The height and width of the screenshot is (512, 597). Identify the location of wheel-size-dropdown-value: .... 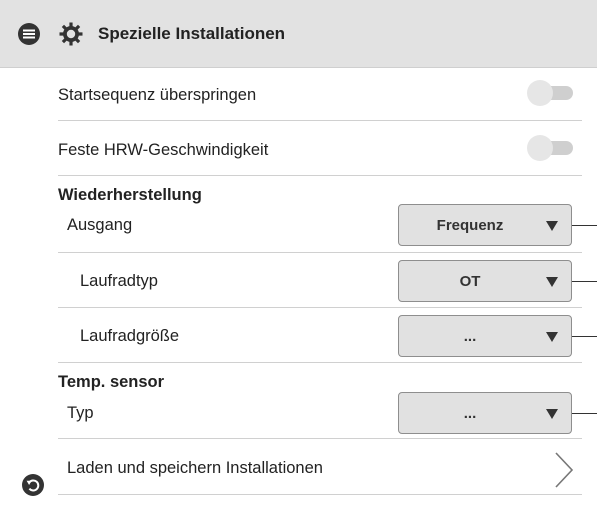
(470, 336).